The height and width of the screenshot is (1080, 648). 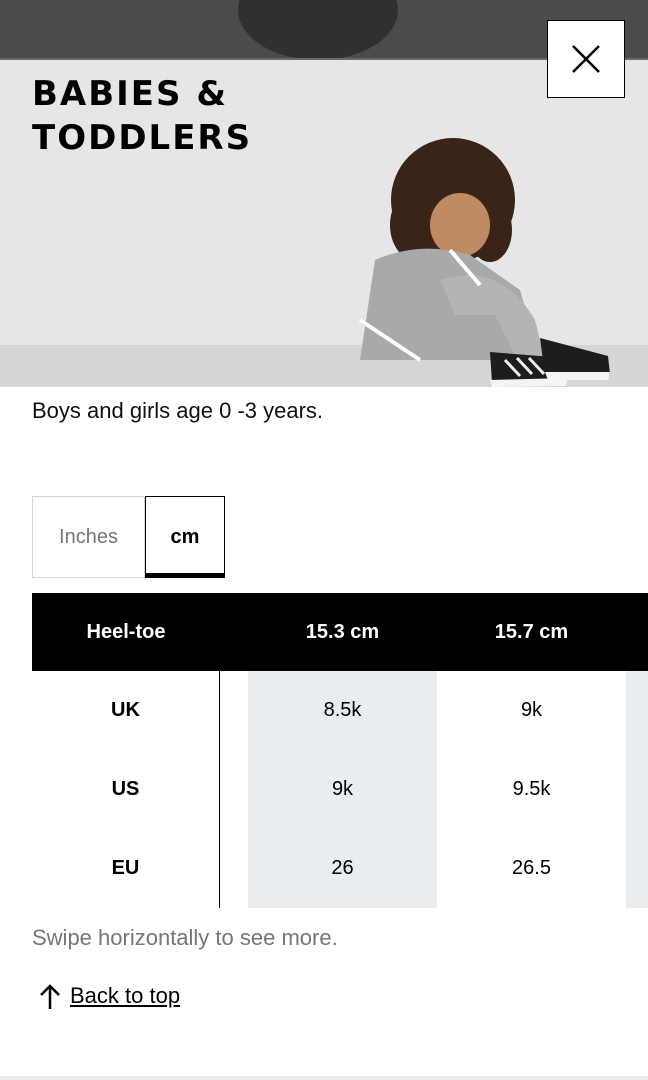 What do you see at coordinates (637, 789) in the screenshot?
I see `size-column-peek` at bounding box center [637, 789].